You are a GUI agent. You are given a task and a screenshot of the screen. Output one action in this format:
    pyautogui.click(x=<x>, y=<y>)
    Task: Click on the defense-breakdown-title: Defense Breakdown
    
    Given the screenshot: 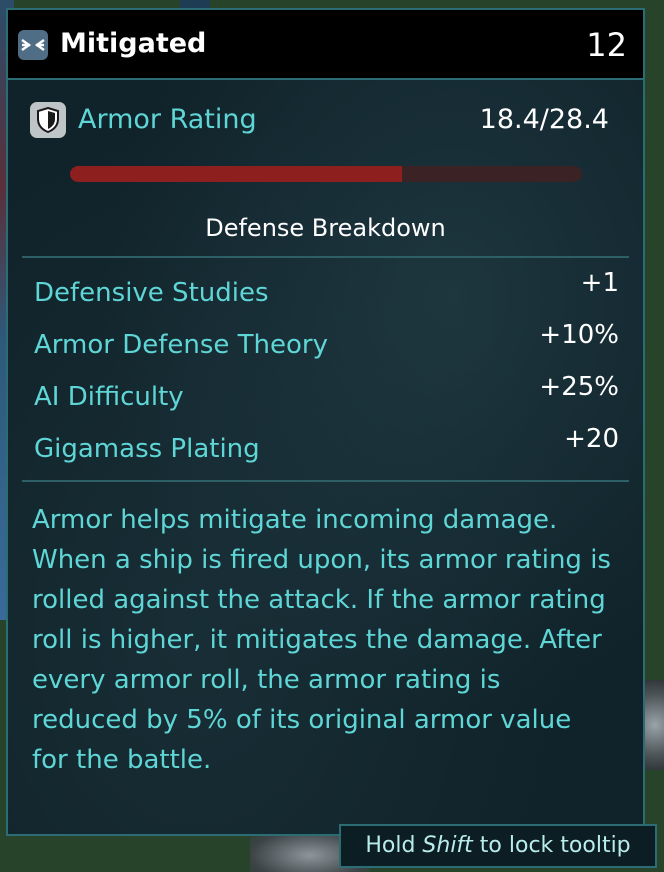 What is the action you would take?
    pyautogui.click(x=325, y=228)
    